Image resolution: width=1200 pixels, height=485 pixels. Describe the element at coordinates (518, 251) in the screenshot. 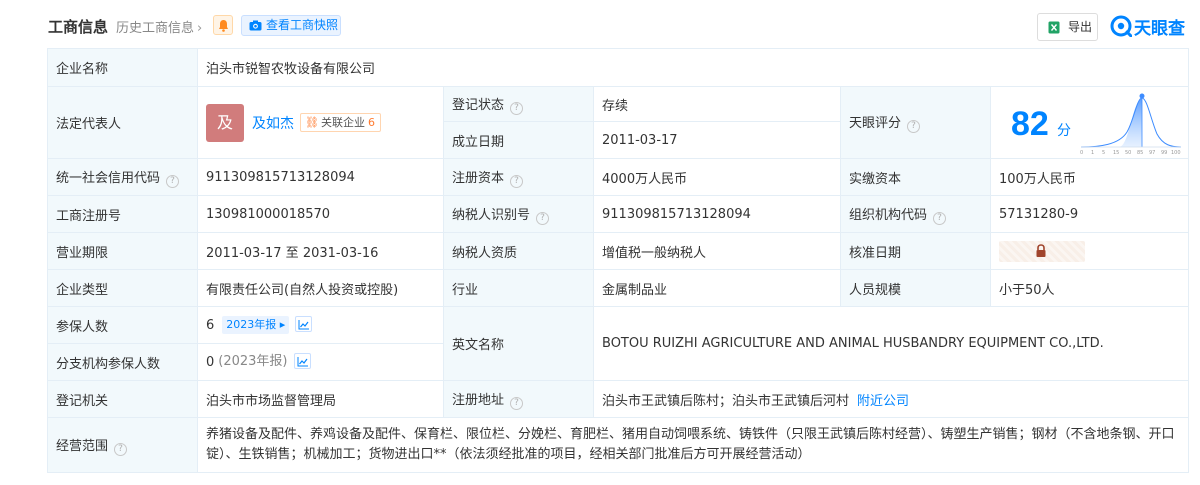

I see `taxpayer-qual-label: 纳税人资质` at that location.